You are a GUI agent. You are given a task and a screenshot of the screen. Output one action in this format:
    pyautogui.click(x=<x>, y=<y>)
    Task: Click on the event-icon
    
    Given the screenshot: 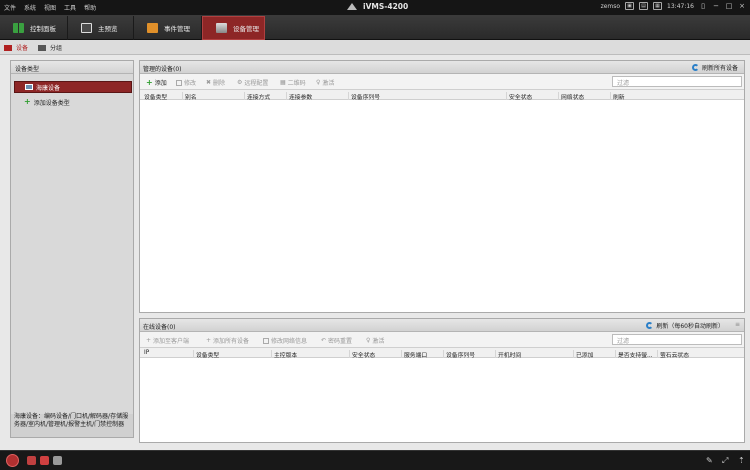 What is the action you would take?
    pyautogui.click(x=152, y=28)
    